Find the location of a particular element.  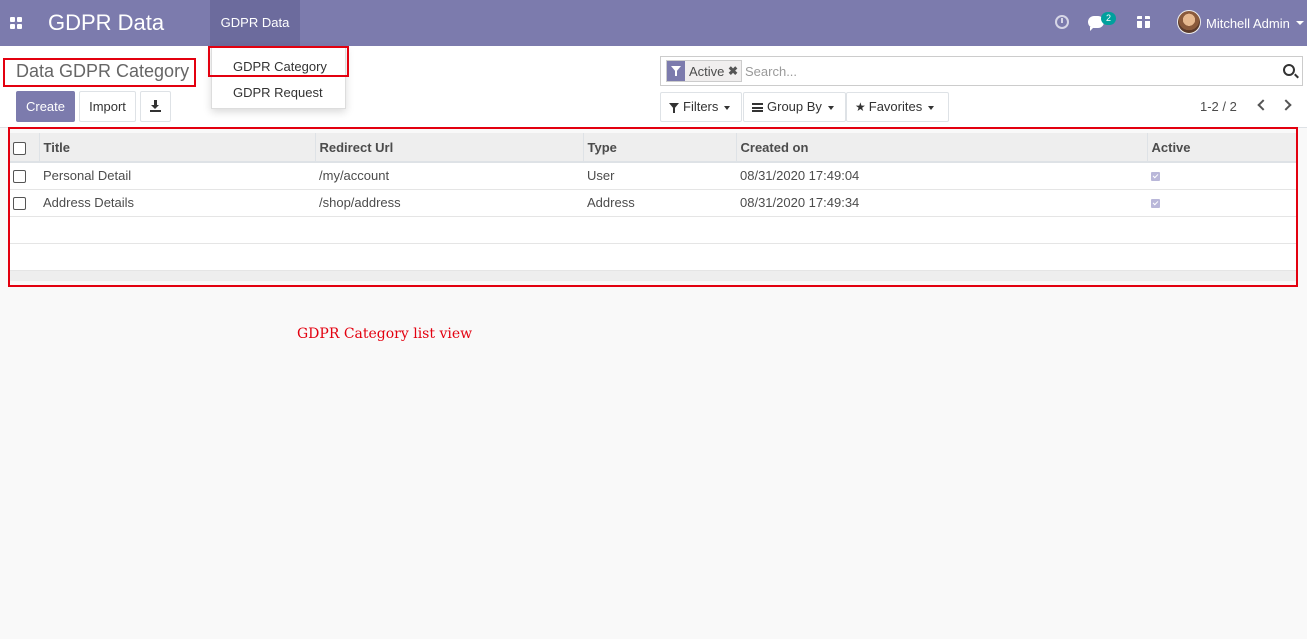

user-menu-caret-icon is located at coordinates (1300, 23).